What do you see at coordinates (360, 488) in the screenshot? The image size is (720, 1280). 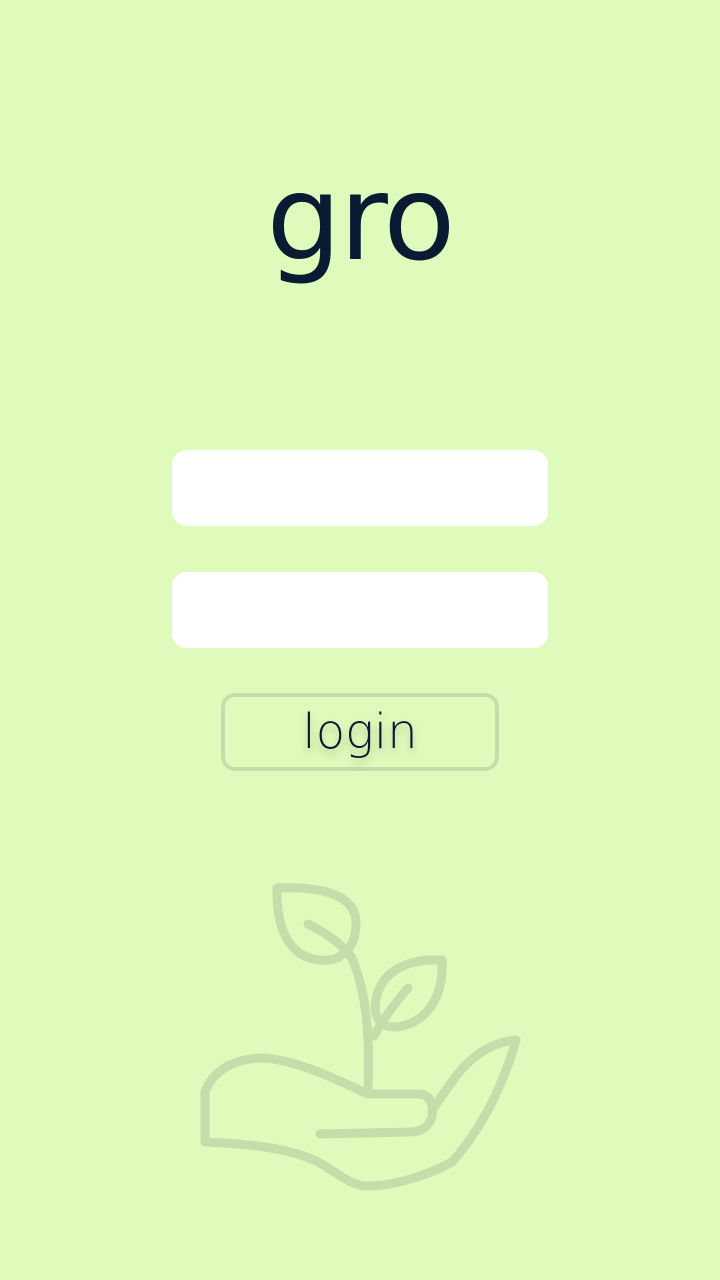 I see `username-input` at bounding box center [360, 488].